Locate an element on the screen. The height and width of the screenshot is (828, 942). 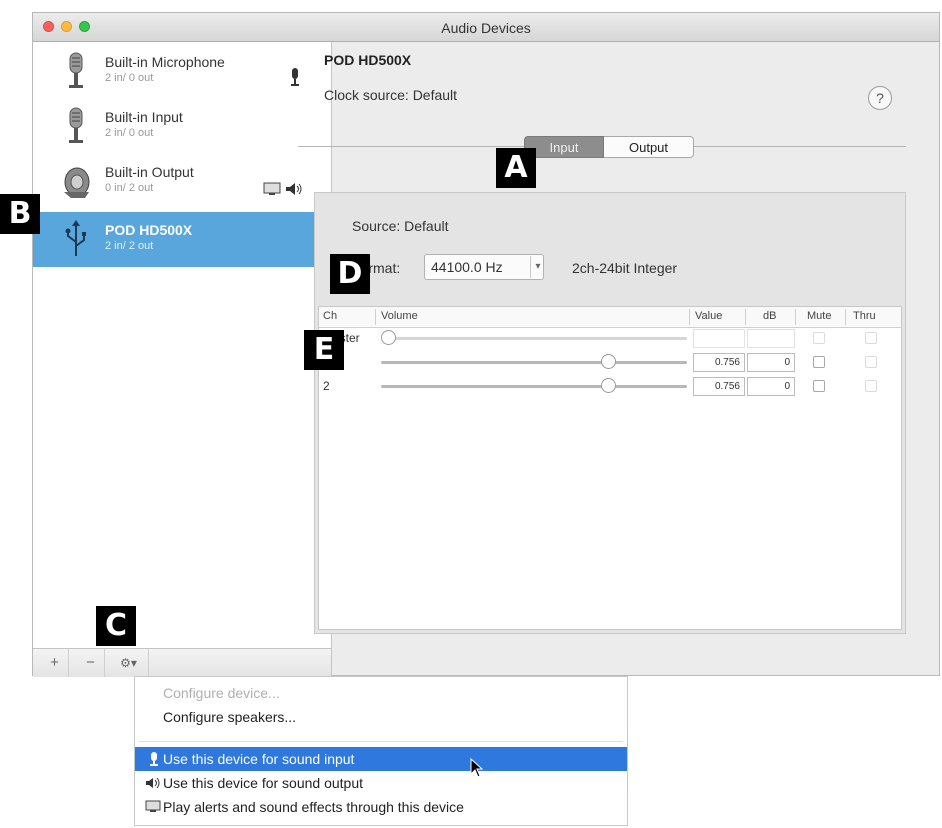
callout-a: A is located at coordinates (516, 168).